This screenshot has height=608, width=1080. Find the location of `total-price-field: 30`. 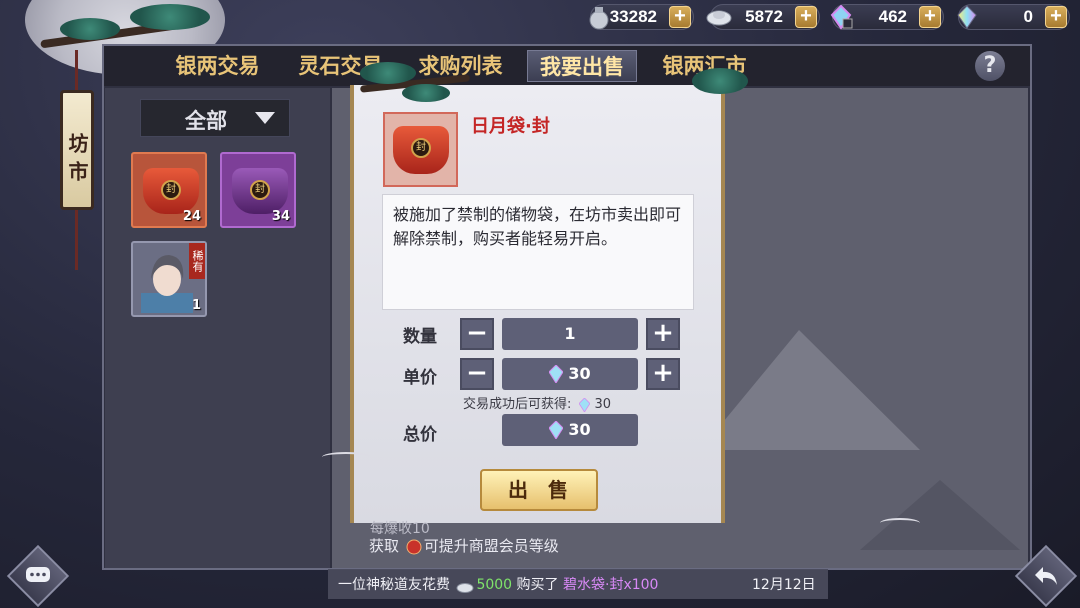

total-price-field: 30 is located at coordinates (570, 430).